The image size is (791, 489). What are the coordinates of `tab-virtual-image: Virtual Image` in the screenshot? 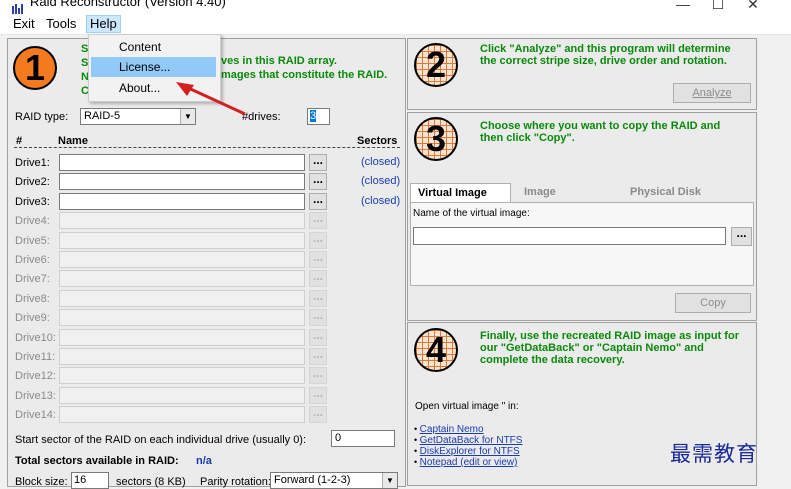 It's located at (460, 193).